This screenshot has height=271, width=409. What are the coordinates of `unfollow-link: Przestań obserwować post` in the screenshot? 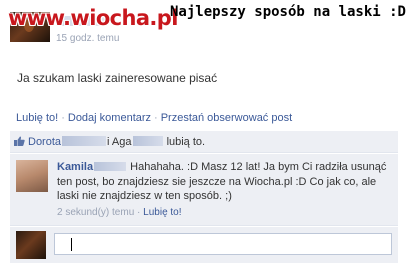 It's located at (226, 118).